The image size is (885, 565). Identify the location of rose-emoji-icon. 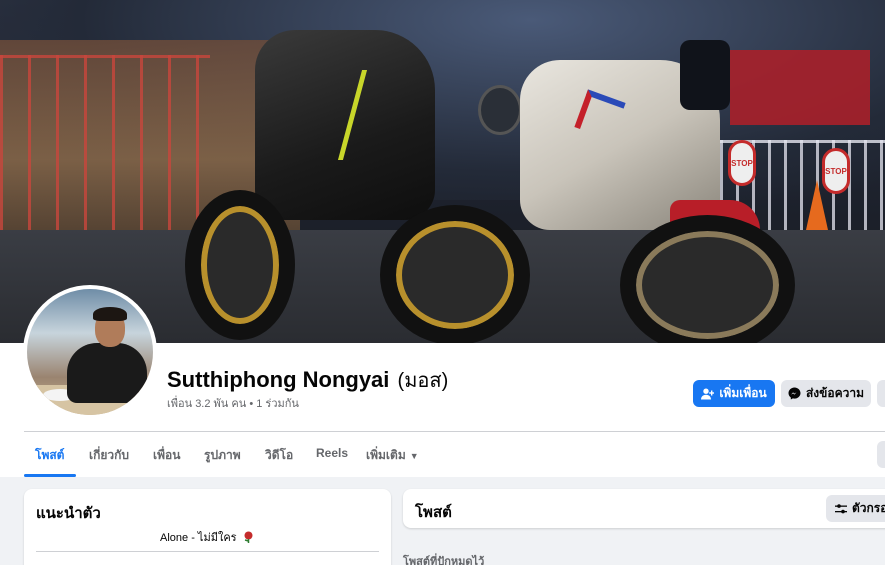
(248, 537).